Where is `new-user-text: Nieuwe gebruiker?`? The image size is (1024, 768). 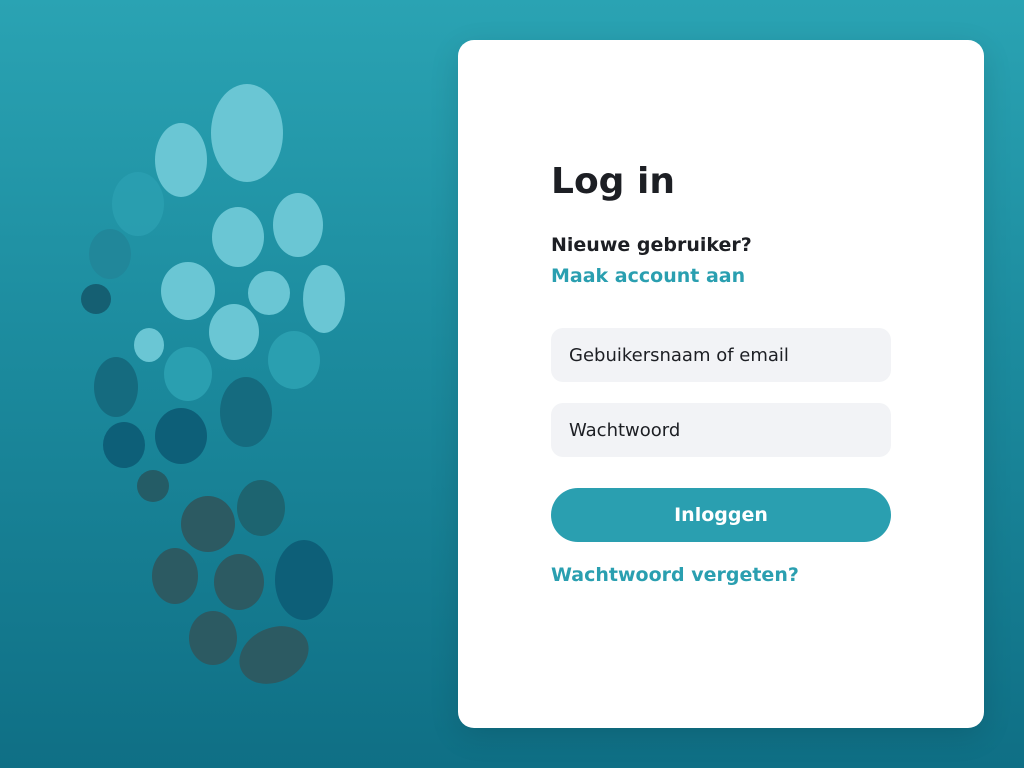 new-user-text: Nieuwe gebruiker? is located at coordinates (651, 245).